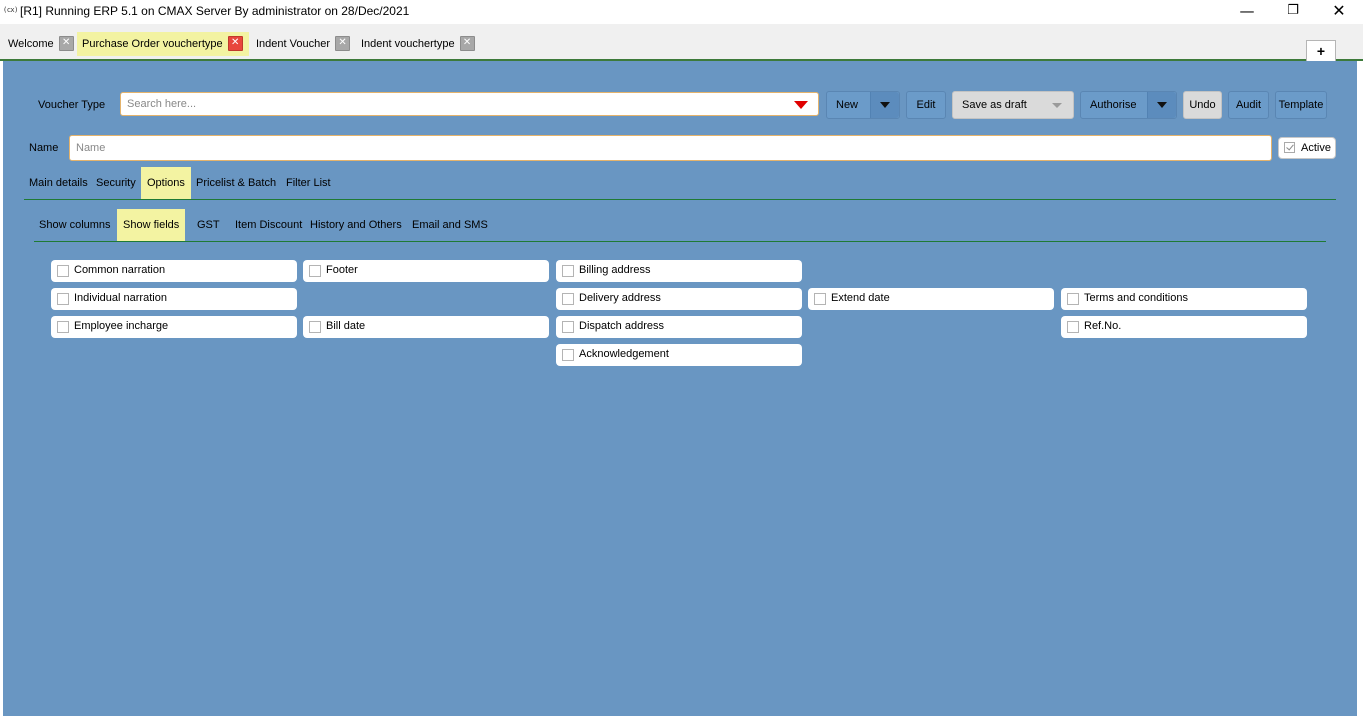  Describe the element at coordinates (174, 299) in the screenshot. I see `individual-narration-checkbox: Individual narration` at that location.